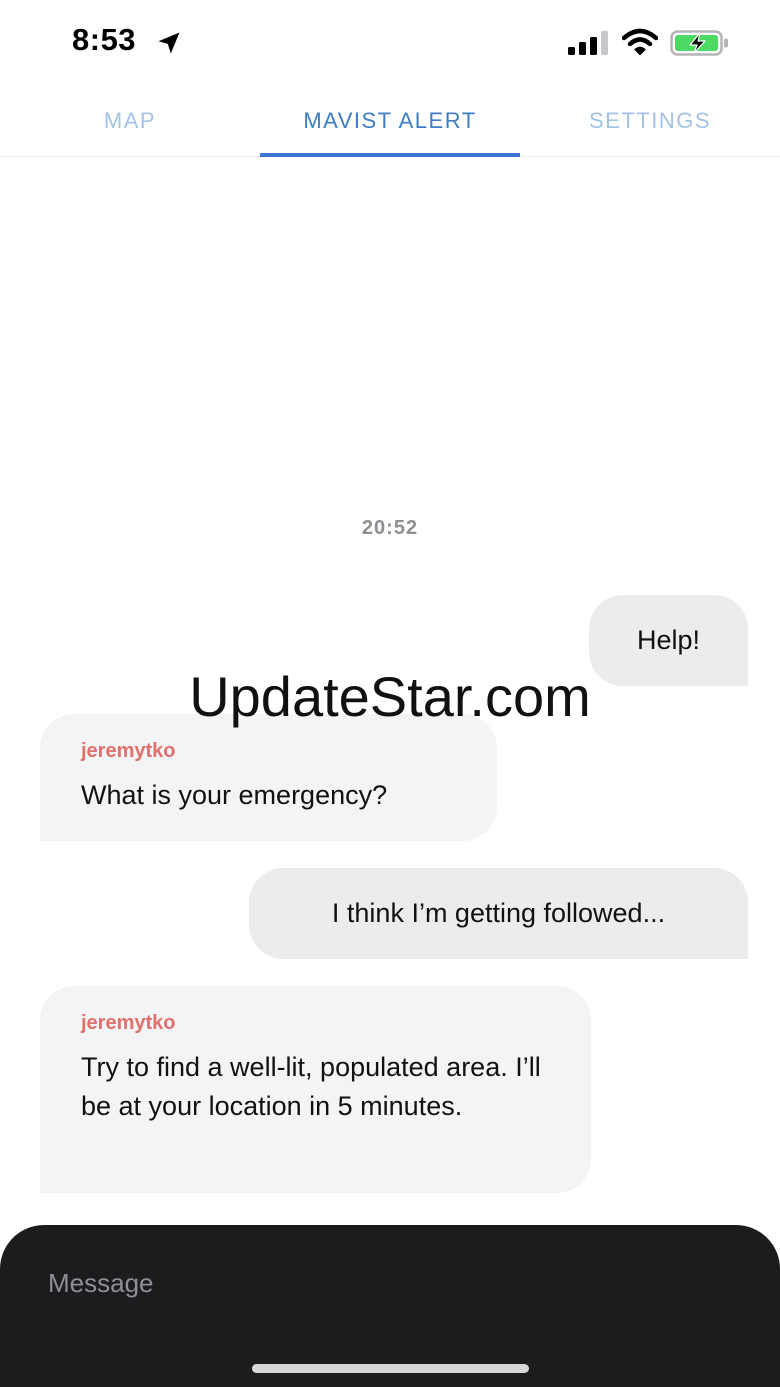 This screenshot has width=780, height=1387. I want to click on tab-label: MAP, so click(130, 120).